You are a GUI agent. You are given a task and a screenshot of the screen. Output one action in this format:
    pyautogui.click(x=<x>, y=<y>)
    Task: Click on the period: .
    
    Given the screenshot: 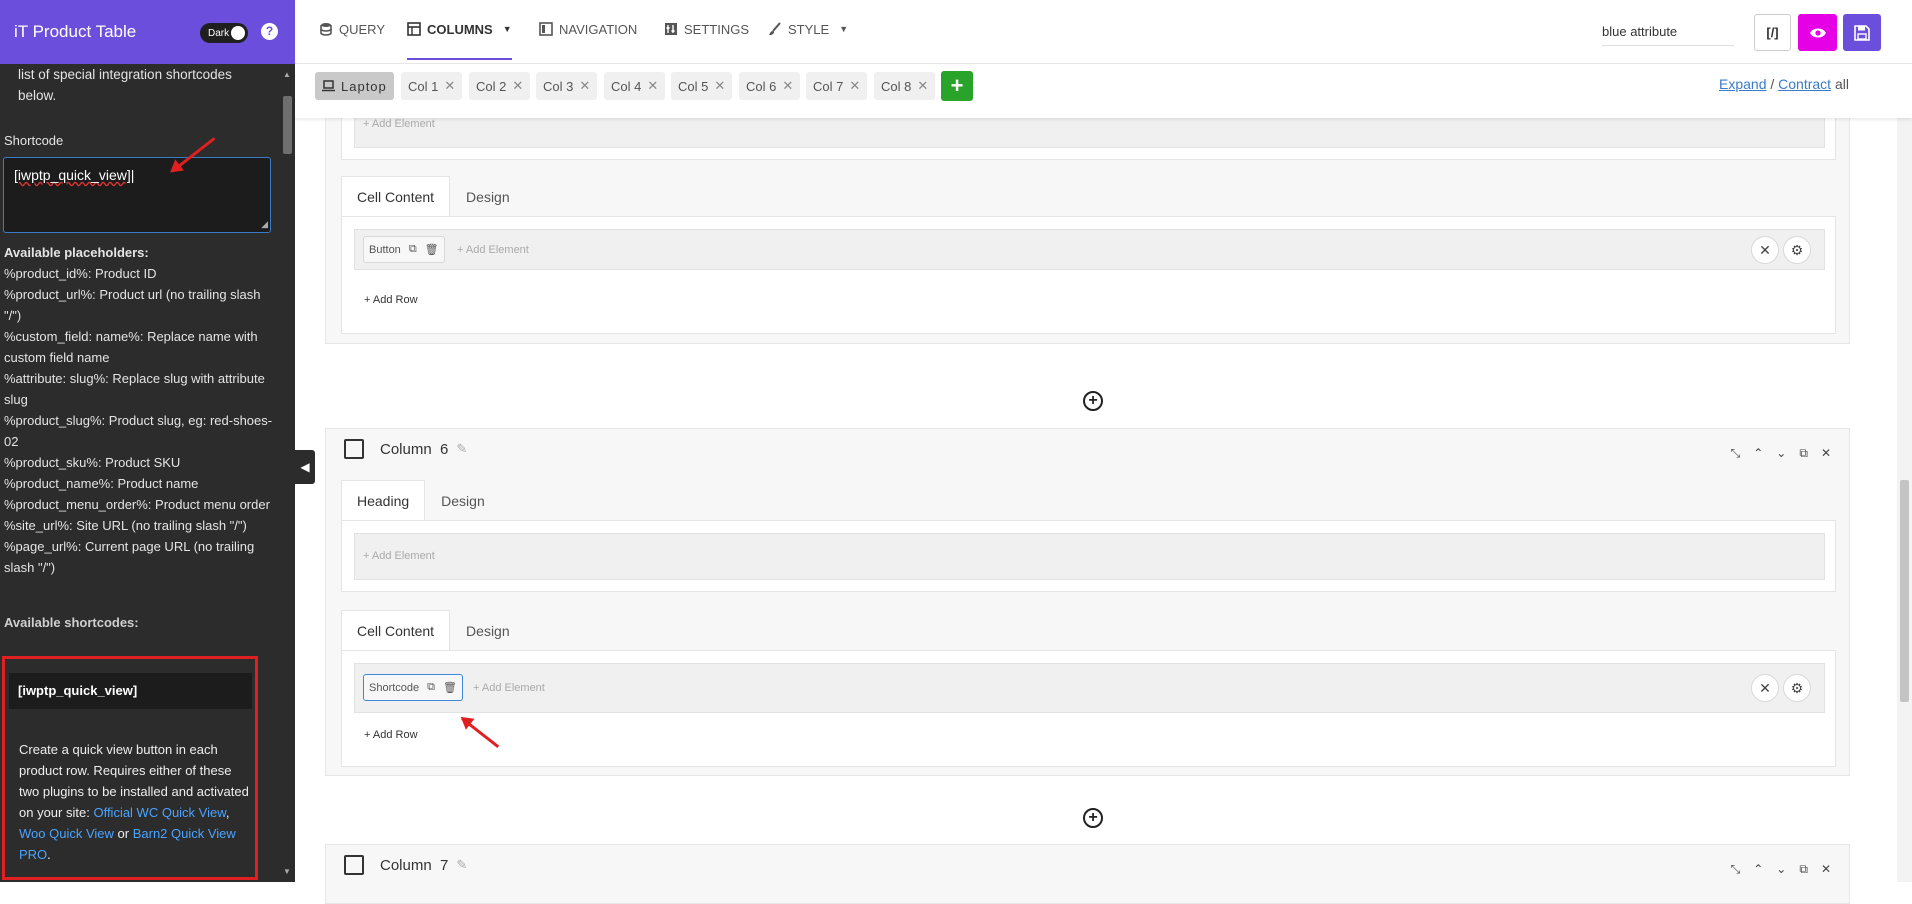 What is the action you would take?
    pyautogui.click(x=49, y=854)
    